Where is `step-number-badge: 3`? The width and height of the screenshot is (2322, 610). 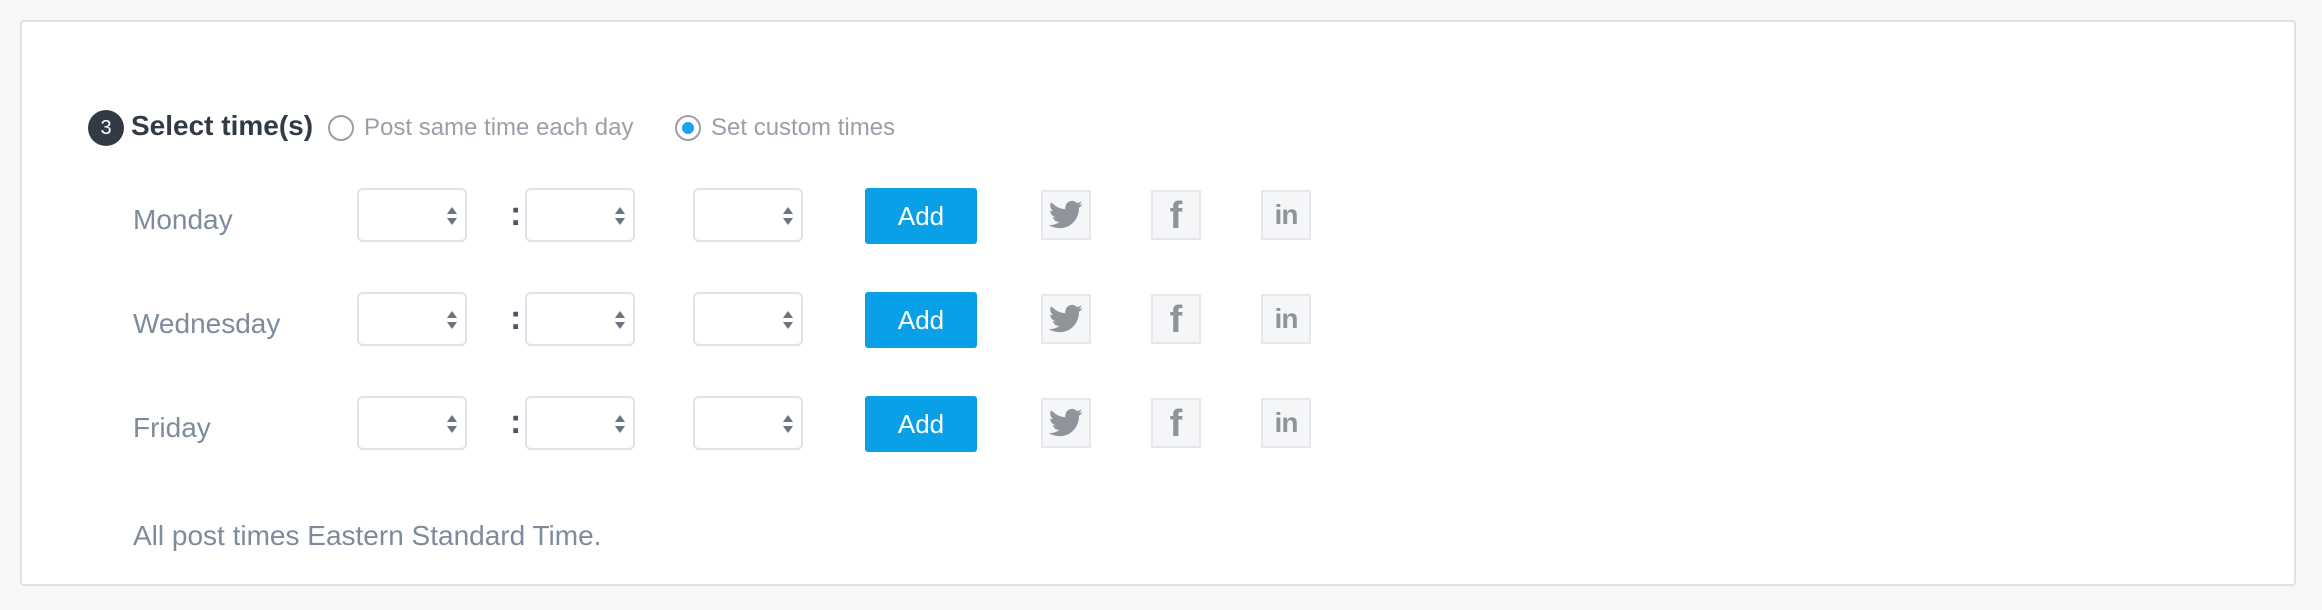
step-number-badge: 3 is located at coordinates (106, 128).